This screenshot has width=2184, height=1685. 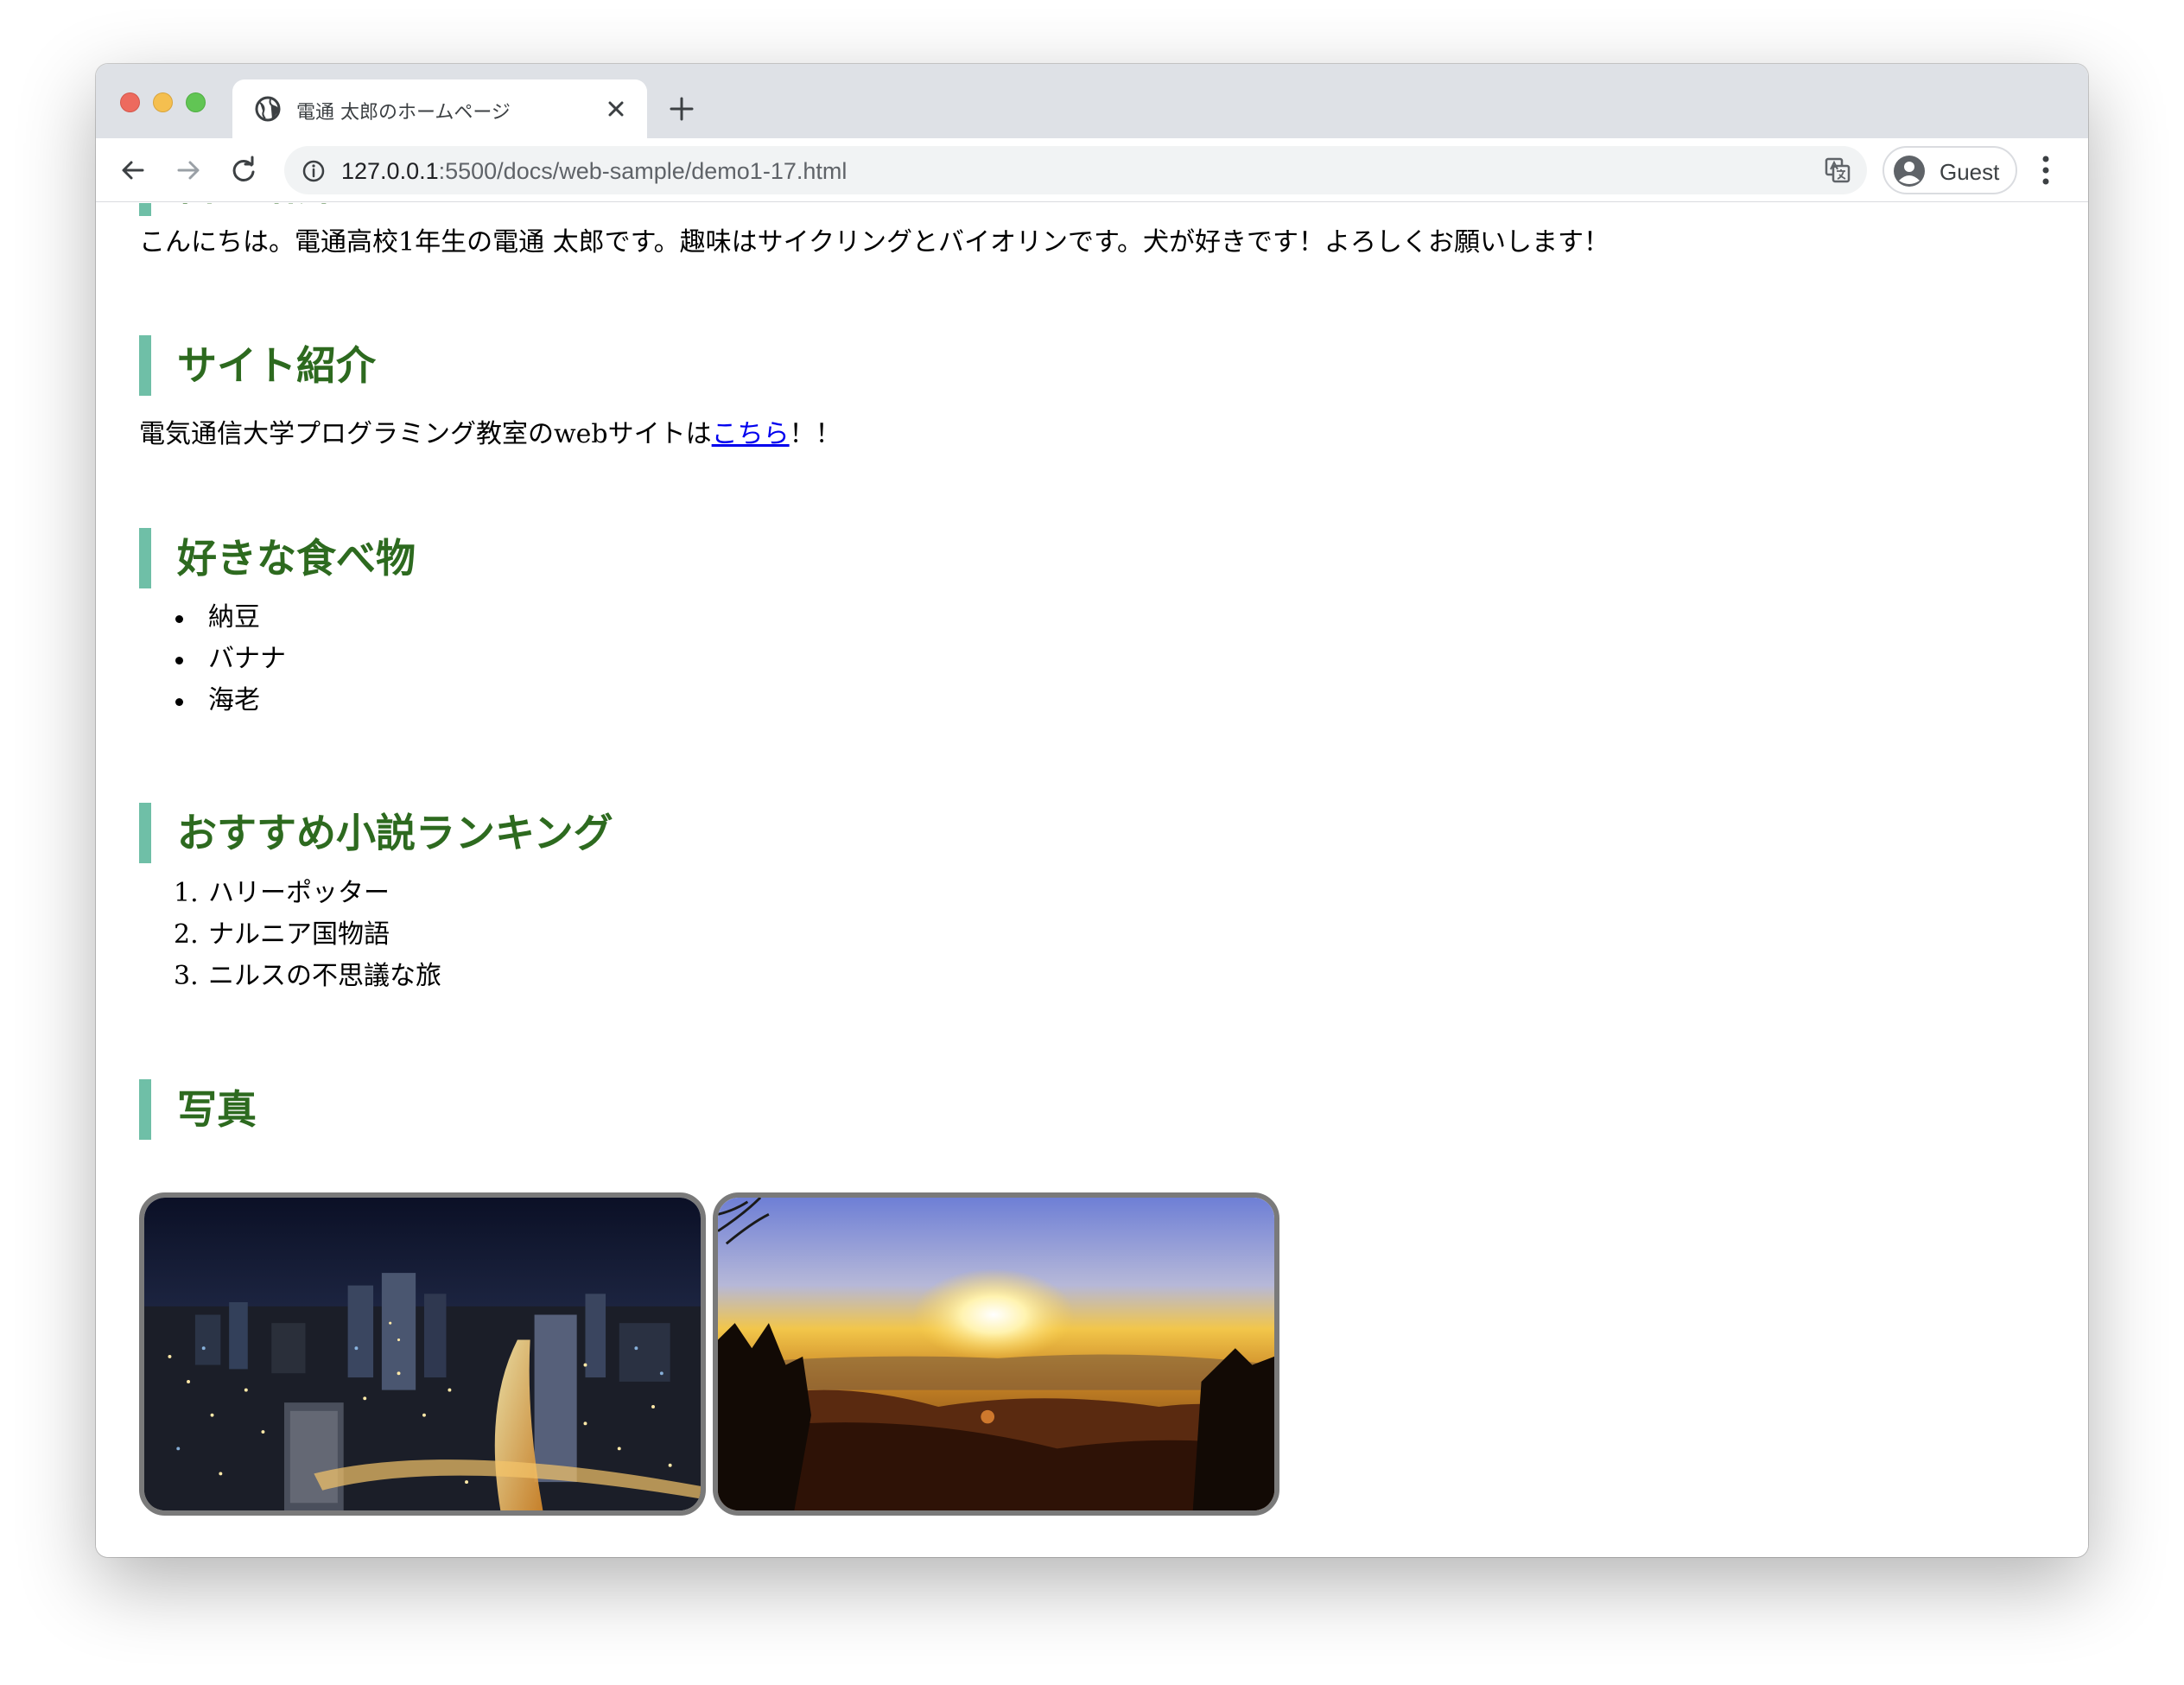 I want to click on sunrise-image, so click(x=996, y=1354).